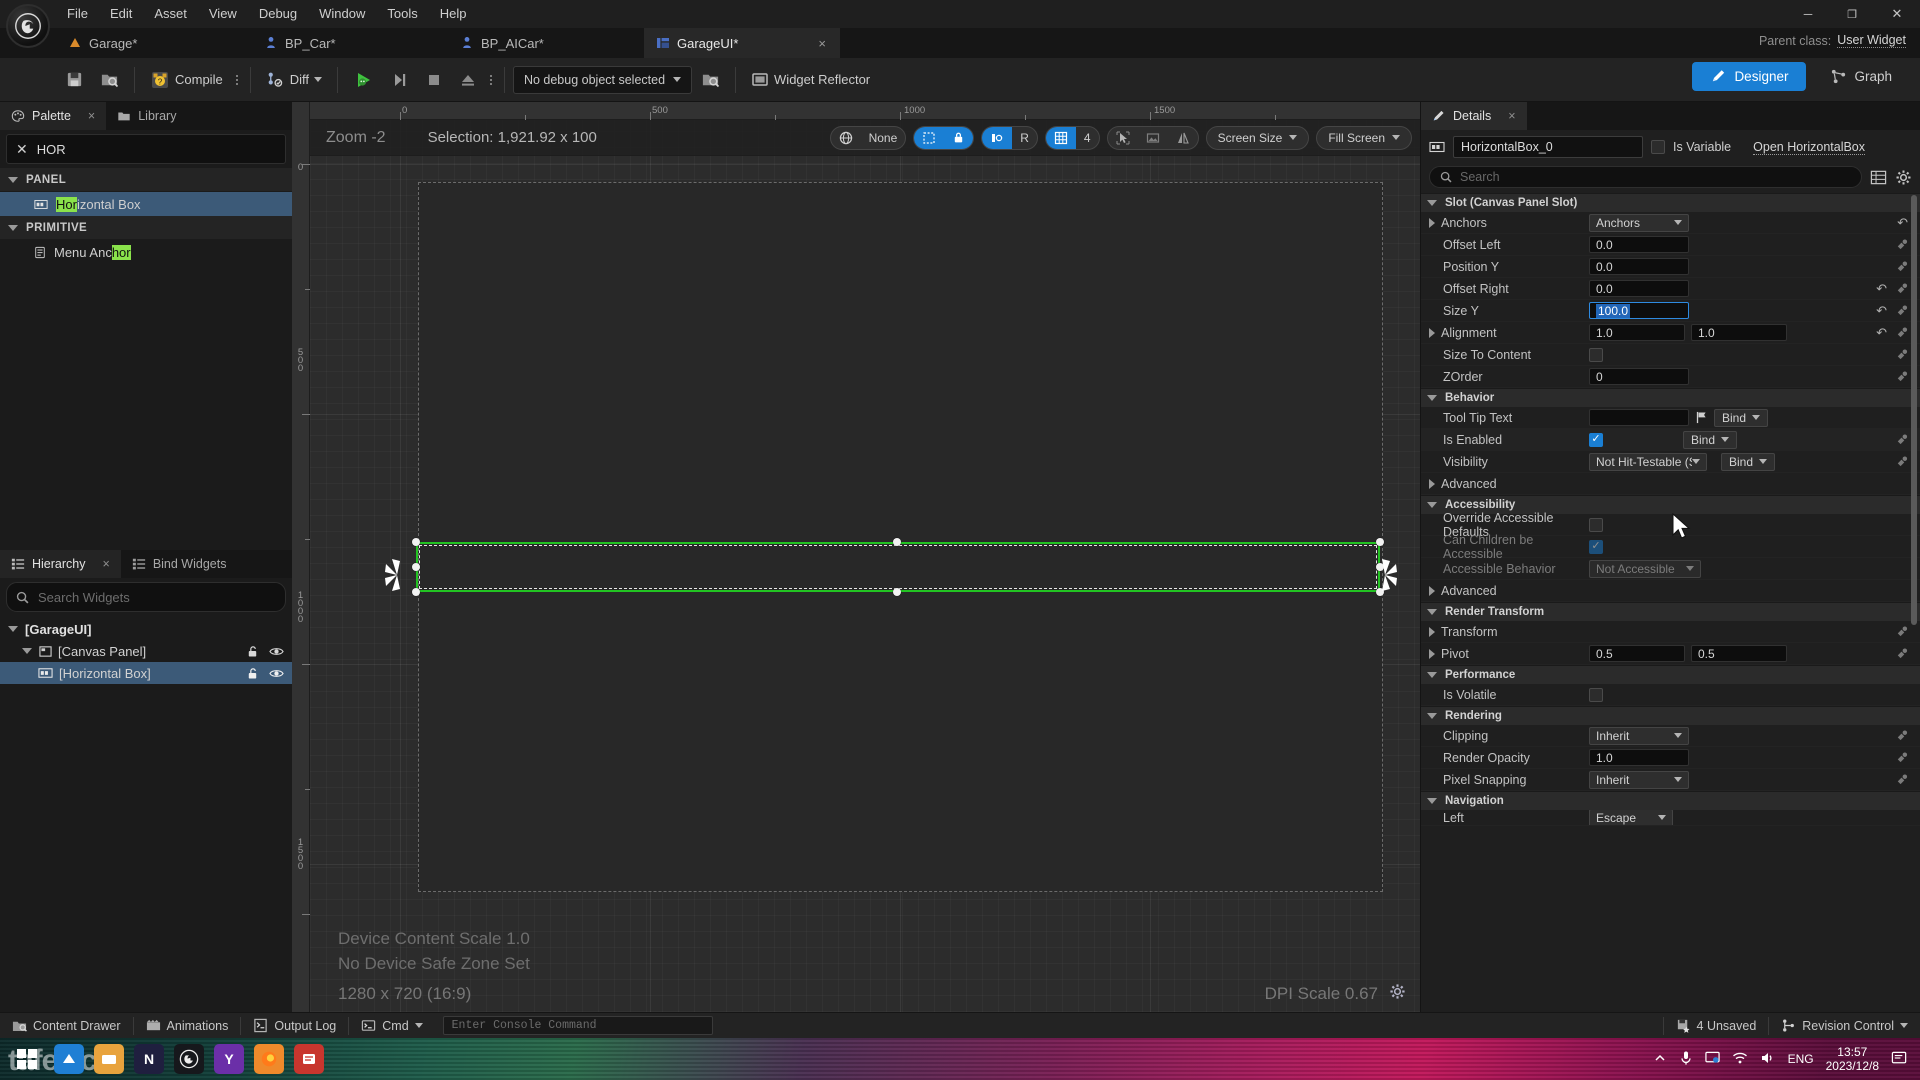 The width and height of the screenshot is (1920, 1080). I want to click on volume-icon, so click(1768, 1059).